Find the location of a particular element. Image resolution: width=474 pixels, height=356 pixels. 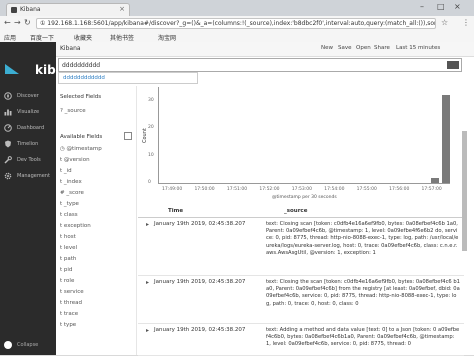

field-item: ? _source is located at coordinates (73, 111).